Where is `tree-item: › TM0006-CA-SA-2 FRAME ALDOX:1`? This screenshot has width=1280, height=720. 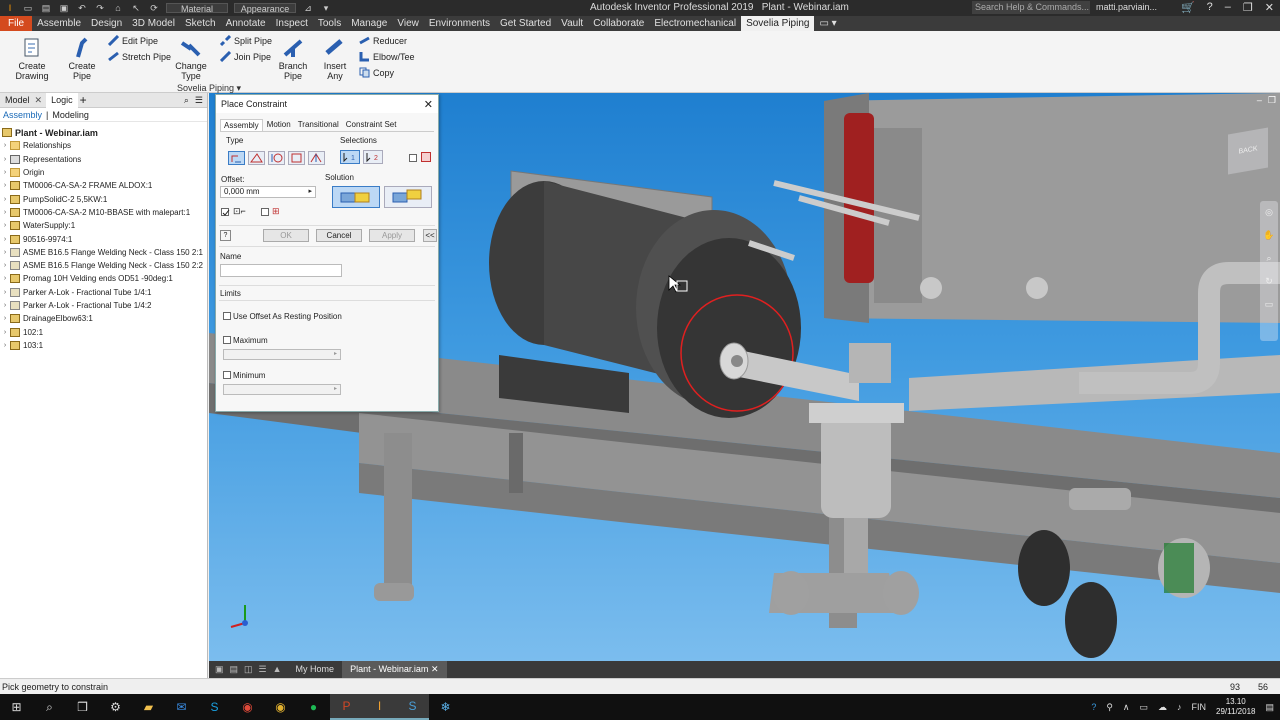
tree-item: › TM0006-CA-SA-2 FRAME ALDOX:1 is located at coordinates (103, 185).